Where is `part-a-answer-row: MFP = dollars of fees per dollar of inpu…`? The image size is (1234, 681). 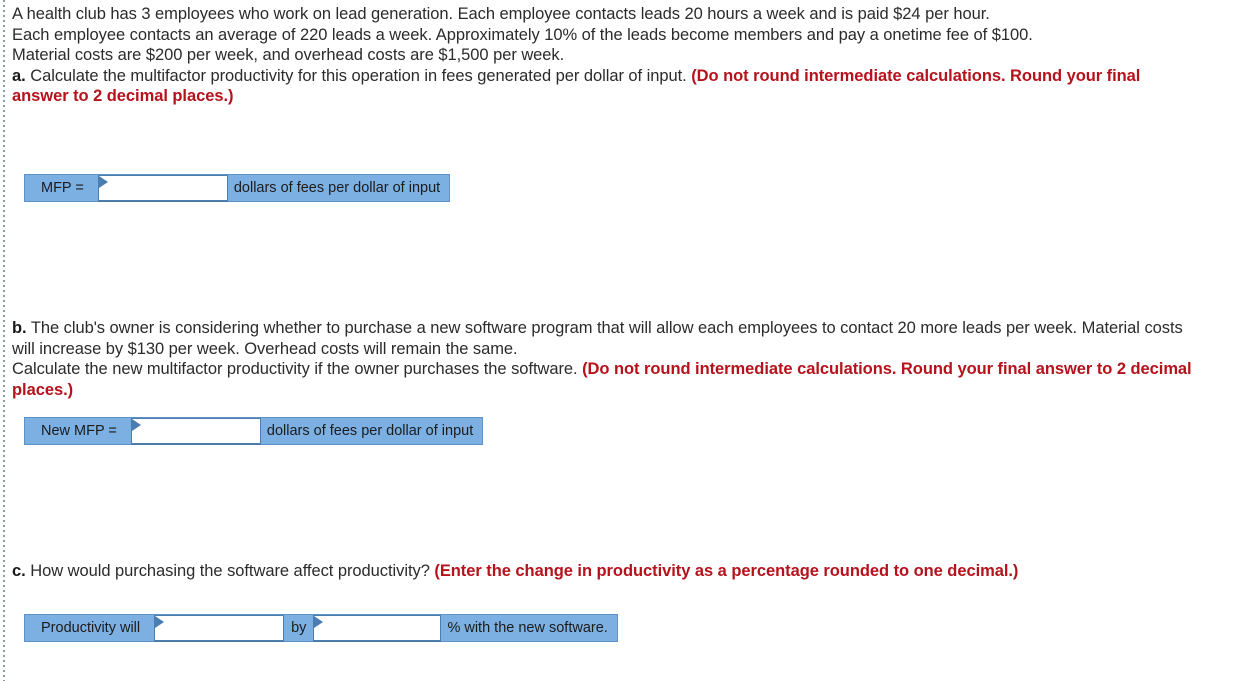
part-a-answer-row: MFP = dollars of fees per dollar of inpu… is located at coordinates (237, 188).